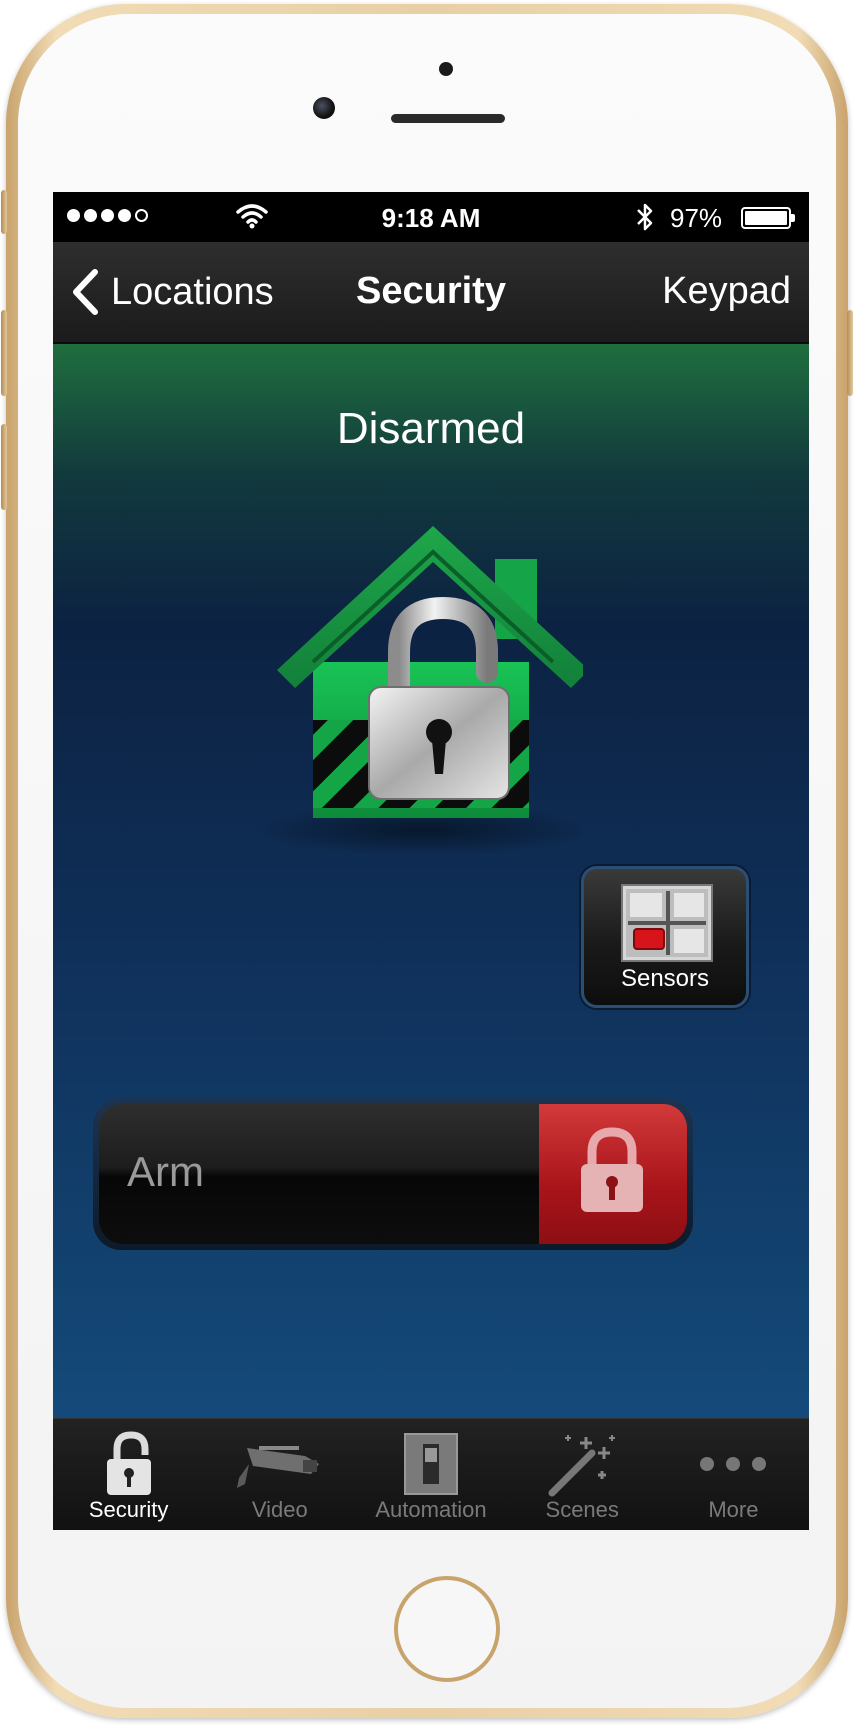 This screenshot has width=858, height=1725. I want to click on tab-bar: Security Video Automation Scenes More, so click(431, 1474).